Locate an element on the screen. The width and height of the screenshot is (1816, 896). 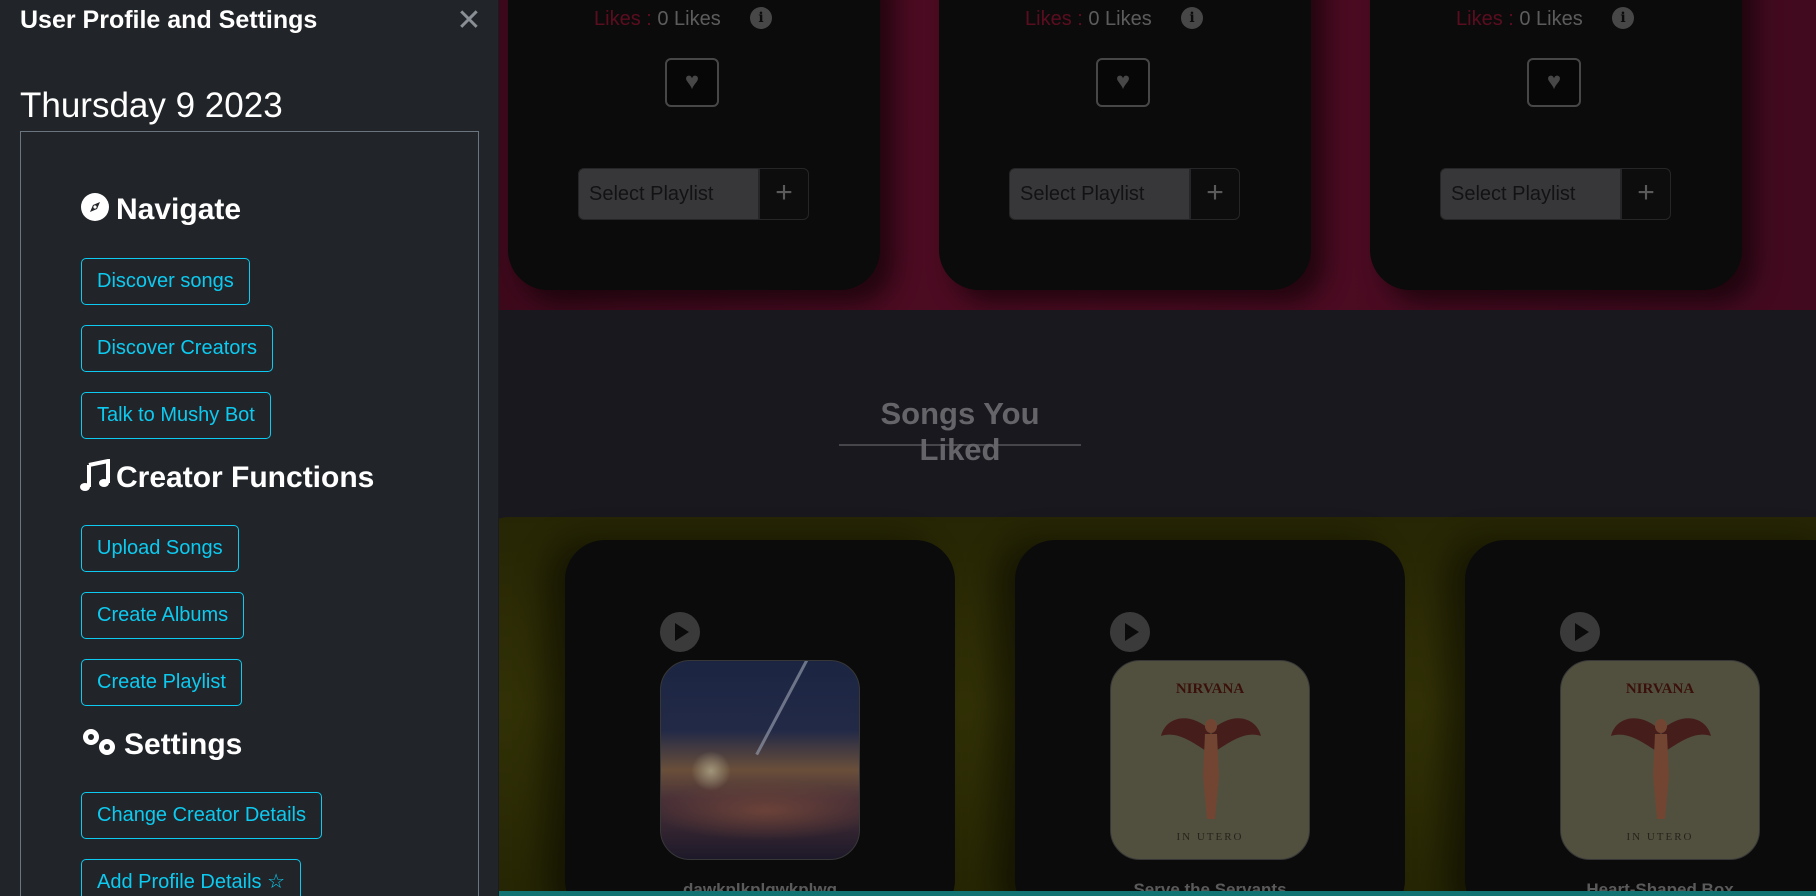
settings-heading-label: Settings is located at coordinates (183, 744).